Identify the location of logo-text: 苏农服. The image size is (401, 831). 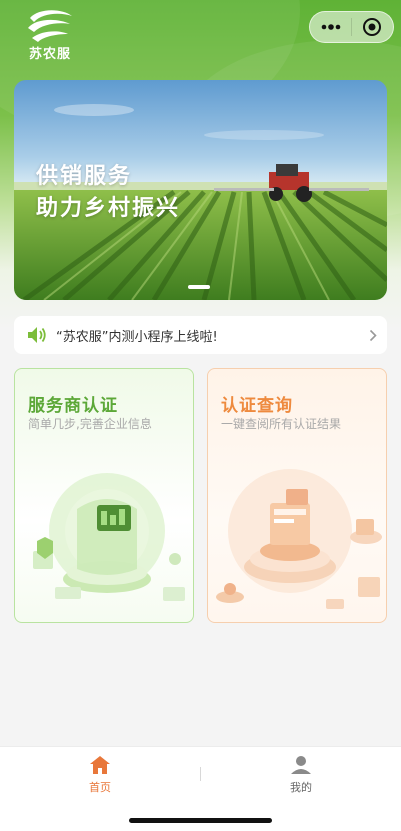
(49, 54).